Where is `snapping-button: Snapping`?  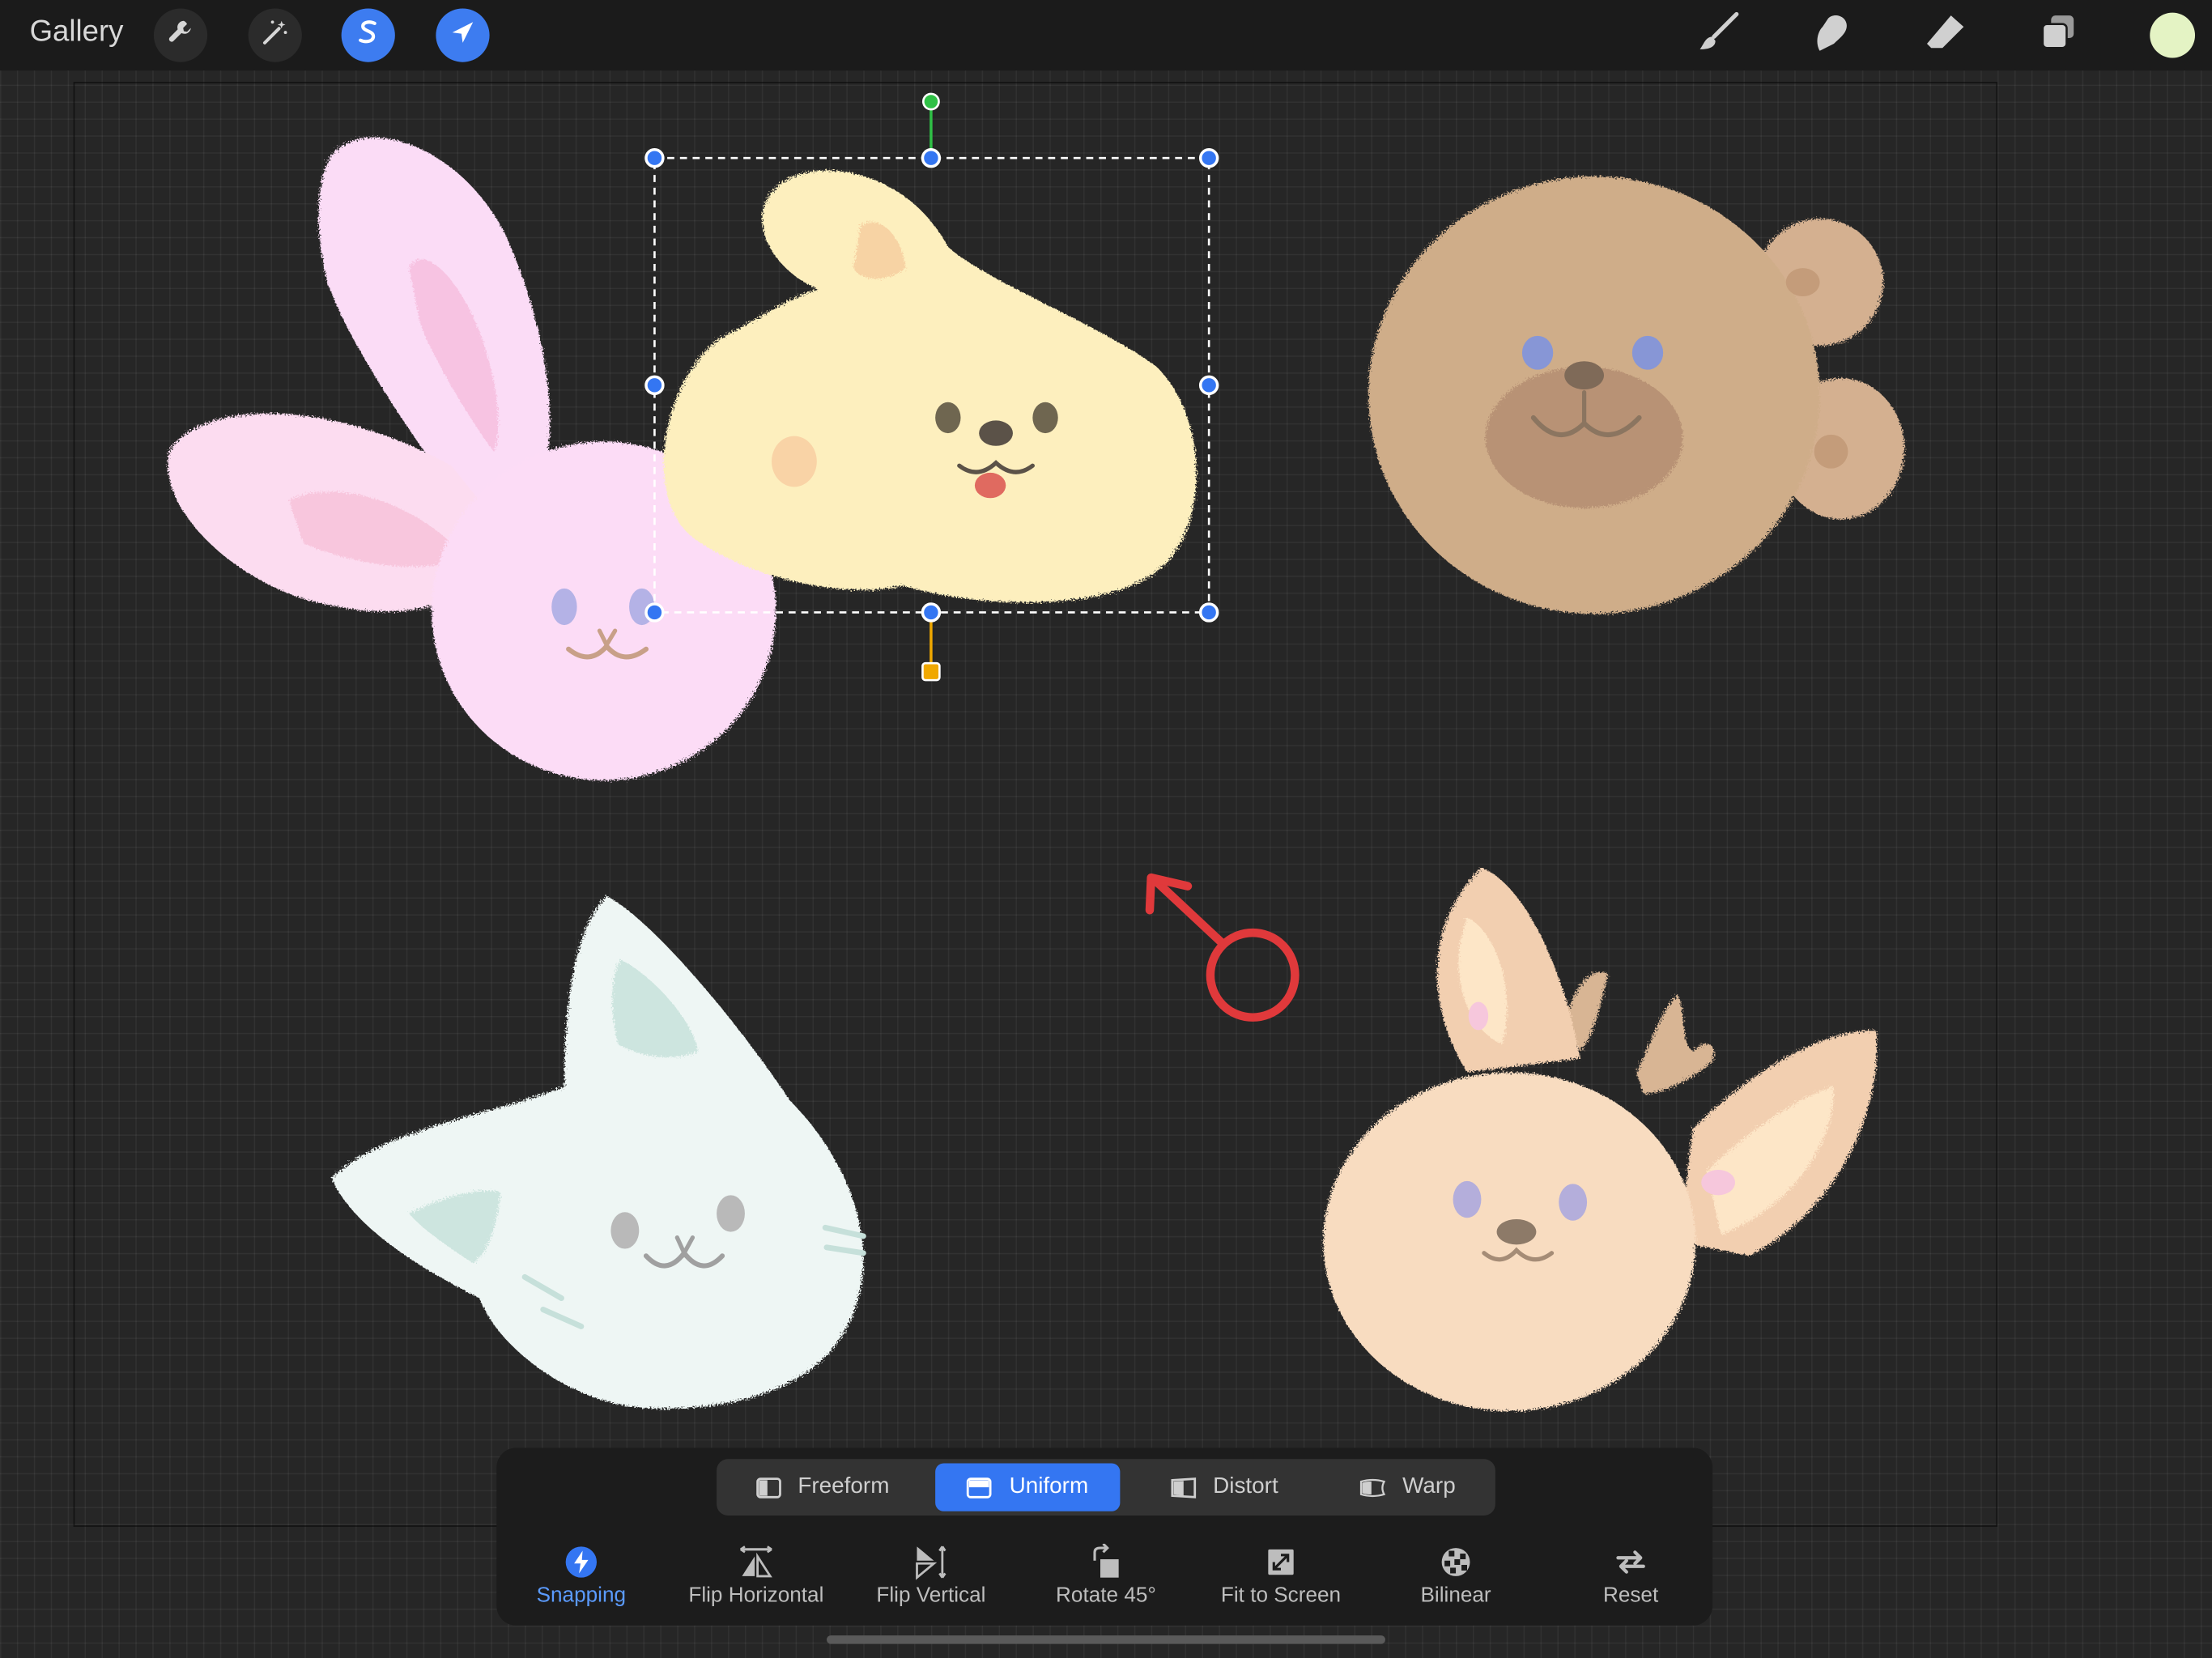
snapping-button: Snapping is located at coordinates (581, 1575).